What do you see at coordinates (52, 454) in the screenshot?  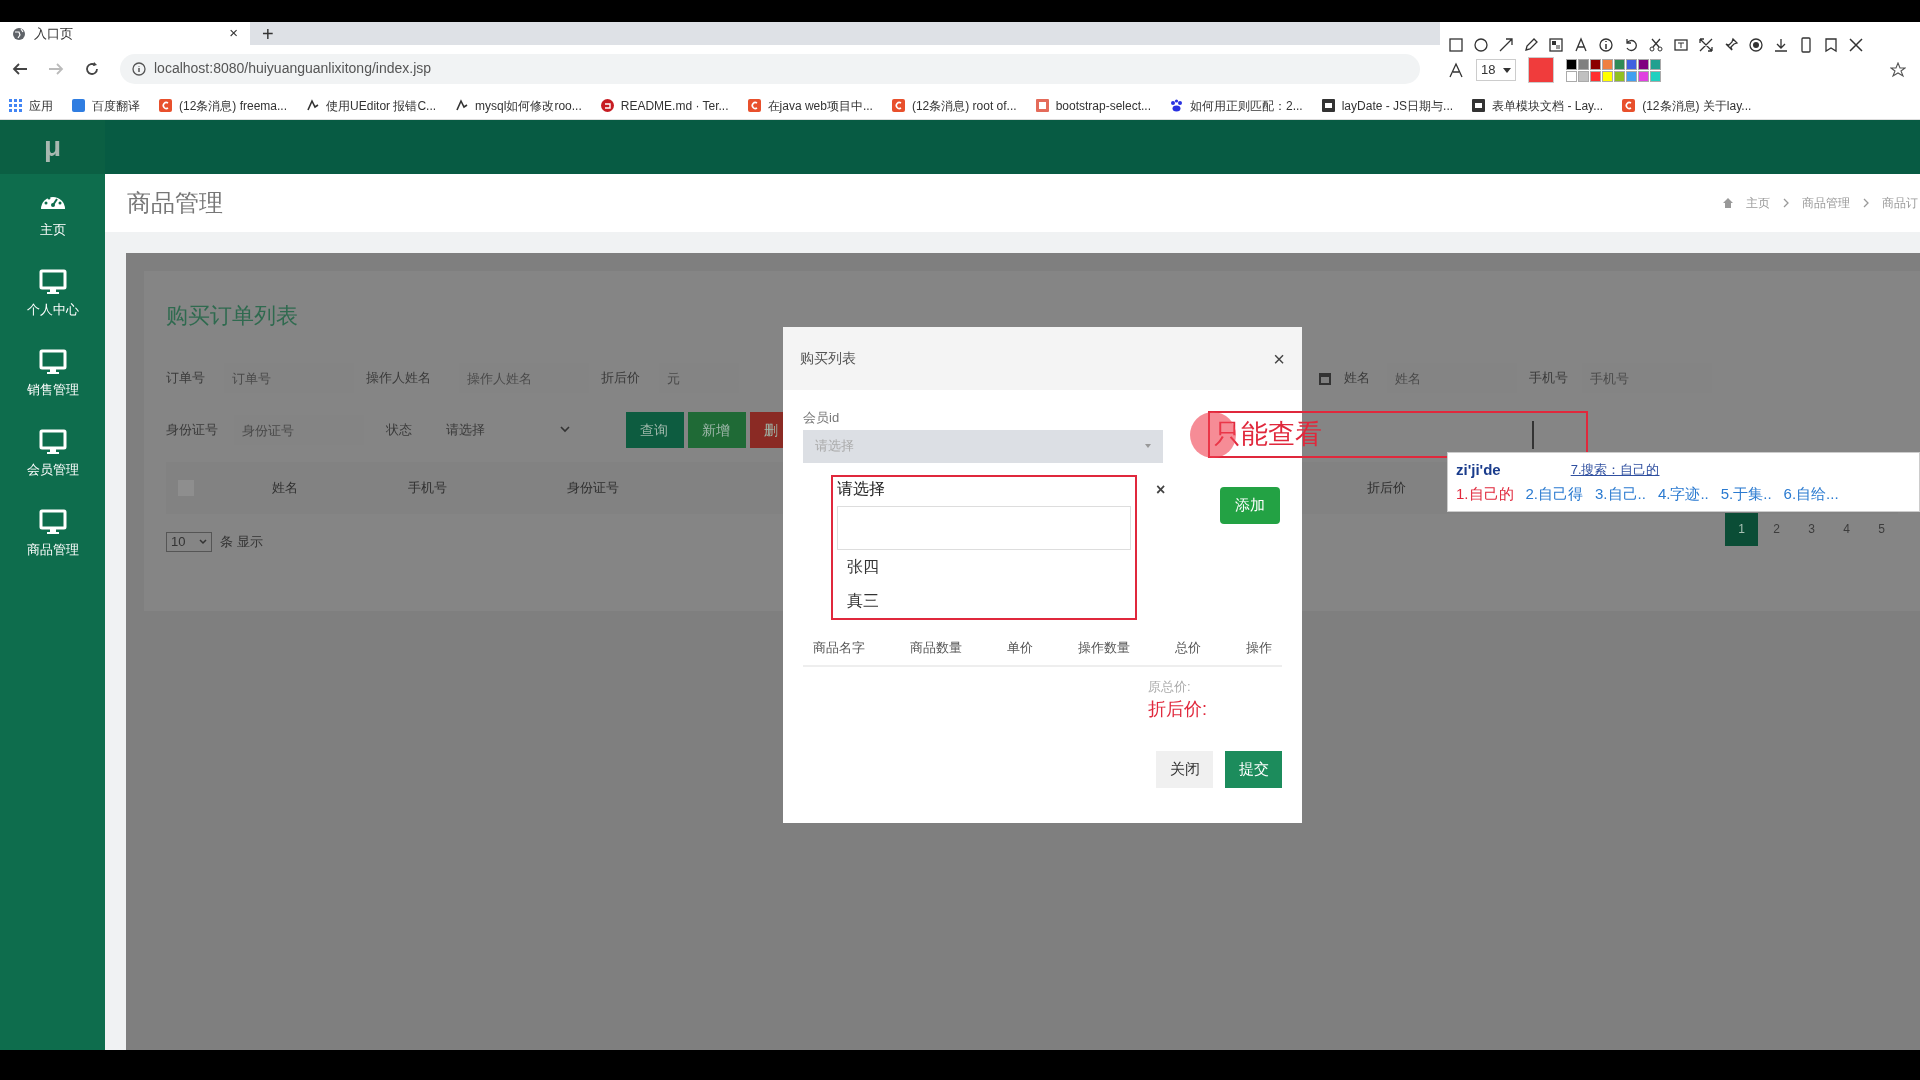 I see `sidebar-item: 会员管理` at bounding box center [52, 454].